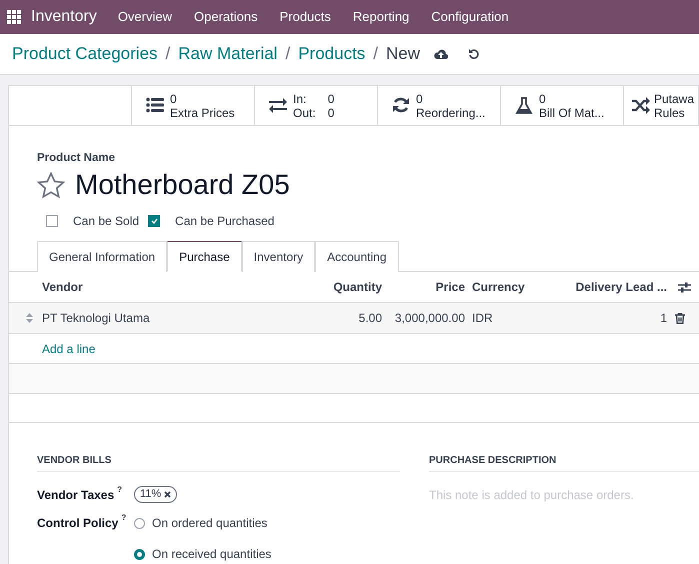 This screenshot has width=699, height=564. I want to click on table-cell-text: 5.00, so click(370, 319).